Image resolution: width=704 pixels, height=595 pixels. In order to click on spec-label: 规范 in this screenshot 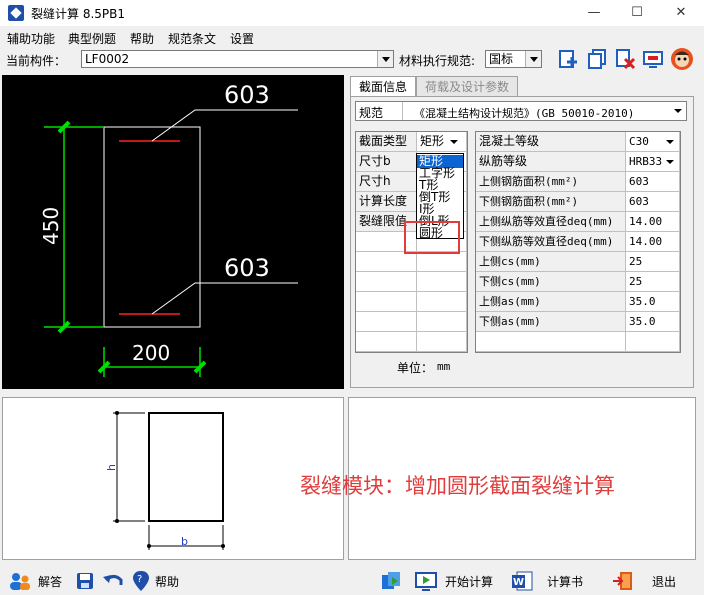, I will do `click(371, 113)`.